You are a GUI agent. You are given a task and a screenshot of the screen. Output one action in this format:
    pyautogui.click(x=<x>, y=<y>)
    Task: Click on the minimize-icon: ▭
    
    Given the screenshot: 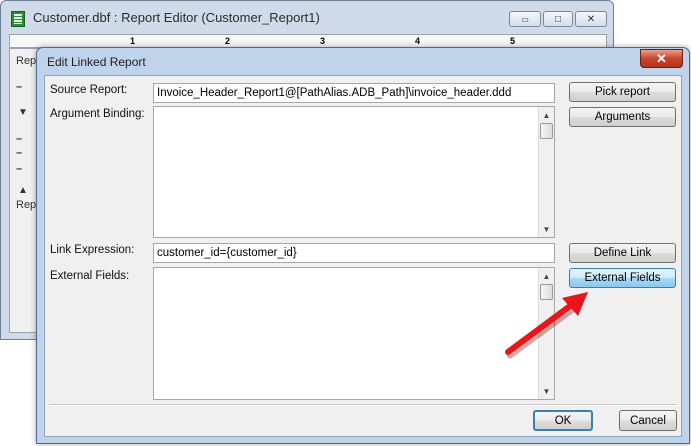 What is the action you would take?
    pyautogui.click(x=525, y=19)
    